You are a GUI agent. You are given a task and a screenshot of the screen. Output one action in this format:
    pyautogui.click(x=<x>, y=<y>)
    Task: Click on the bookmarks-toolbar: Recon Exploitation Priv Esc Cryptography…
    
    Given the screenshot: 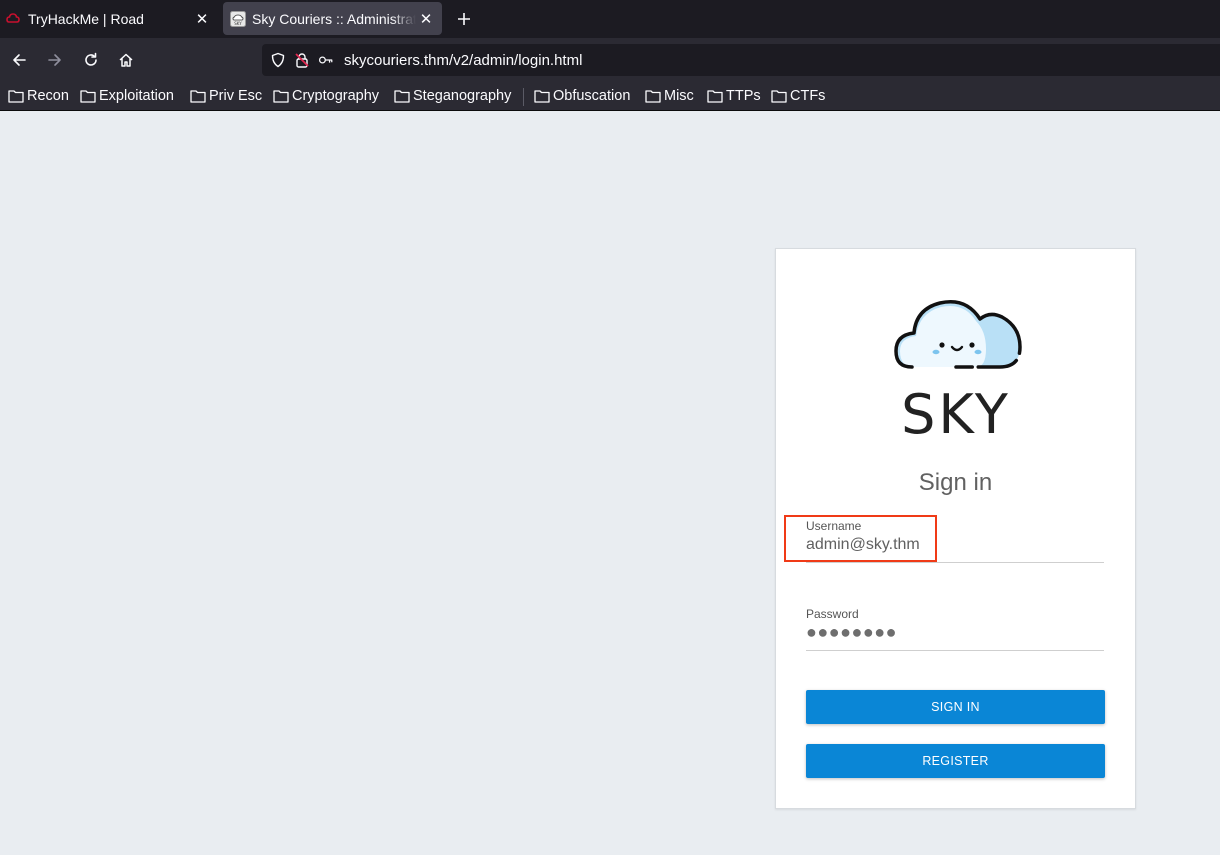 What is the action you would take?
    pyautogui.click(x=610, y=96)
    